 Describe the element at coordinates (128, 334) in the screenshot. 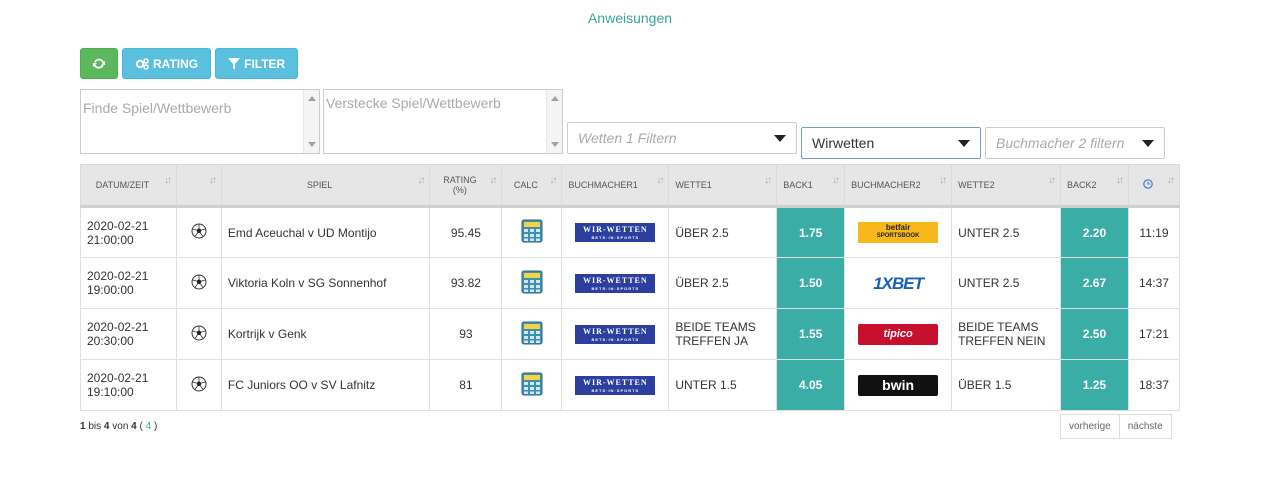

I see `match-datetime: 2020-02-21 20:30:00` at that location.